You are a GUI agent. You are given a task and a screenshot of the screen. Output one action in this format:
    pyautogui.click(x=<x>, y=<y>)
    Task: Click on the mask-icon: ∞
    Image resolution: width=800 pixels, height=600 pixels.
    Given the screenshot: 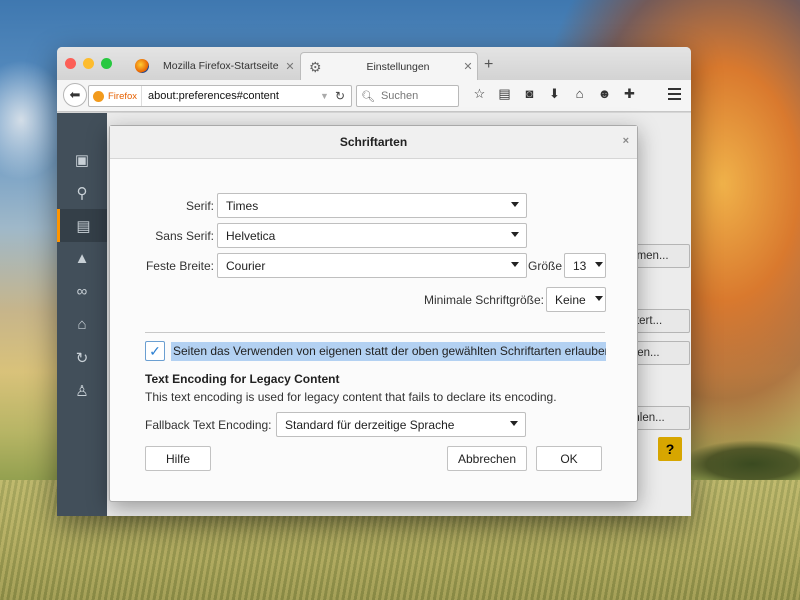 What is the action you would take?
    pyautogui.click(x=82, y=291)
    